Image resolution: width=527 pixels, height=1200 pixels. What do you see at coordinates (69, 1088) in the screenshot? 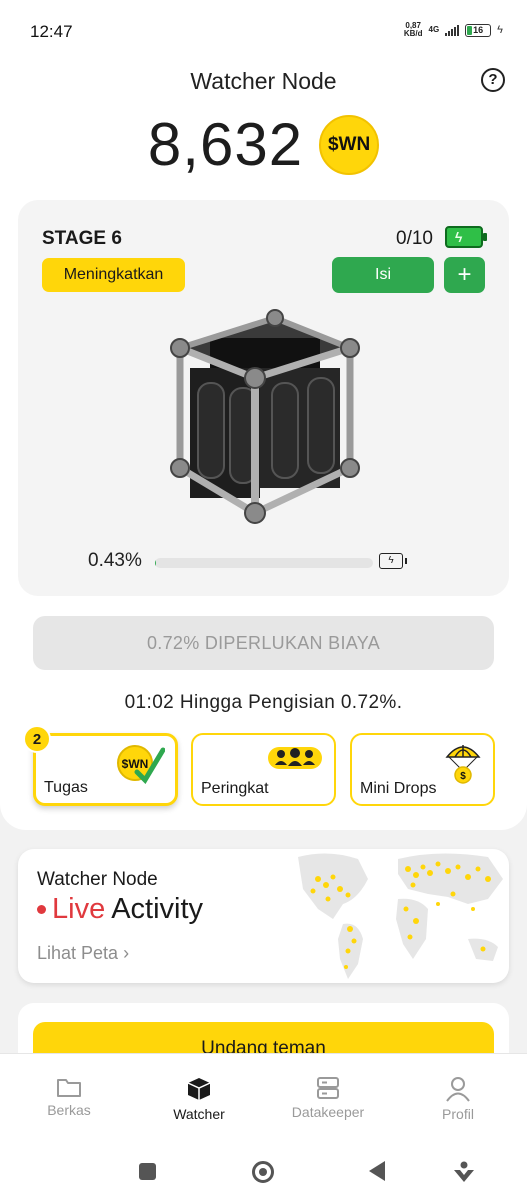
I see `folder-icon` at bounding box center [69, 1088].